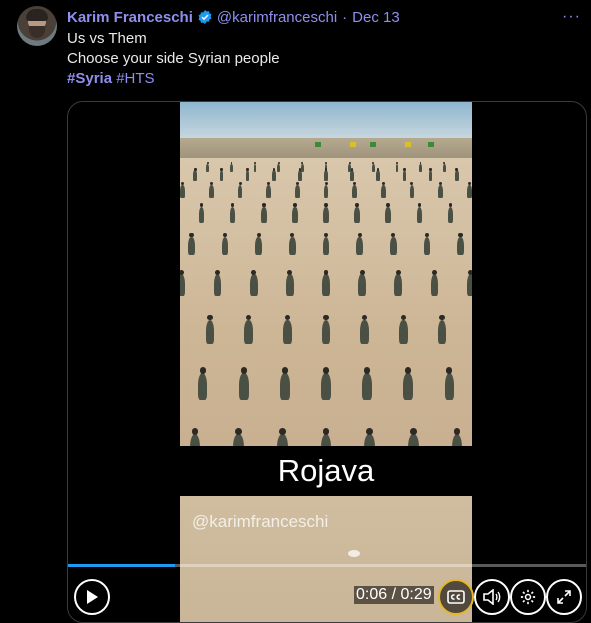  I want to click on scene-sky, so click(326, 121).